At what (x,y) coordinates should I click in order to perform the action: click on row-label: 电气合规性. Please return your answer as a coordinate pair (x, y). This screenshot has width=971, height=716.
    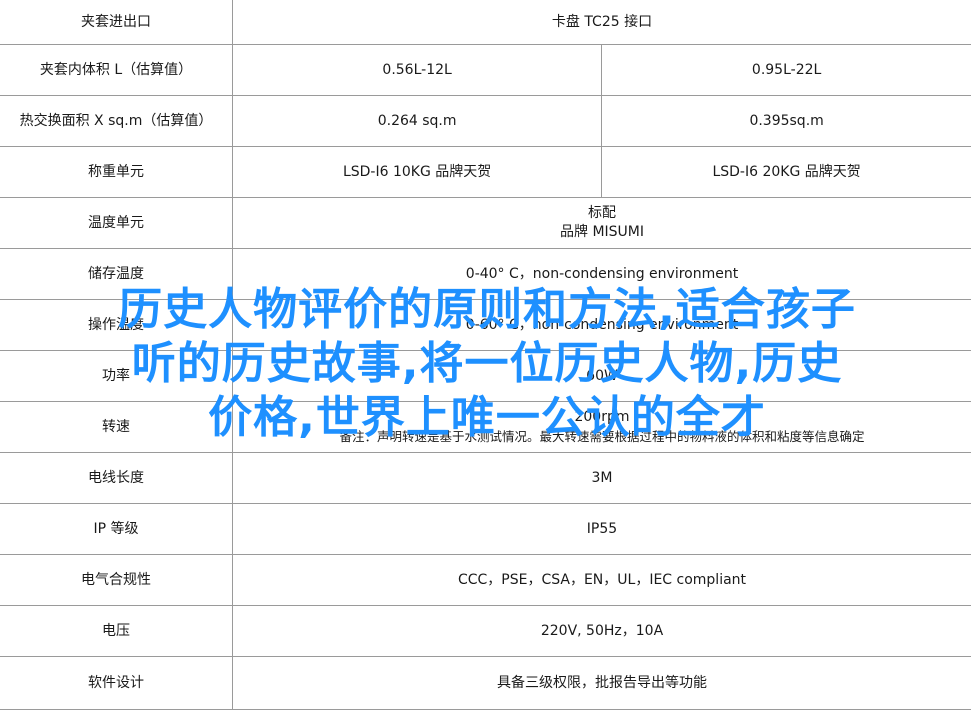
    Looking at the image, I should click on (116, 580).